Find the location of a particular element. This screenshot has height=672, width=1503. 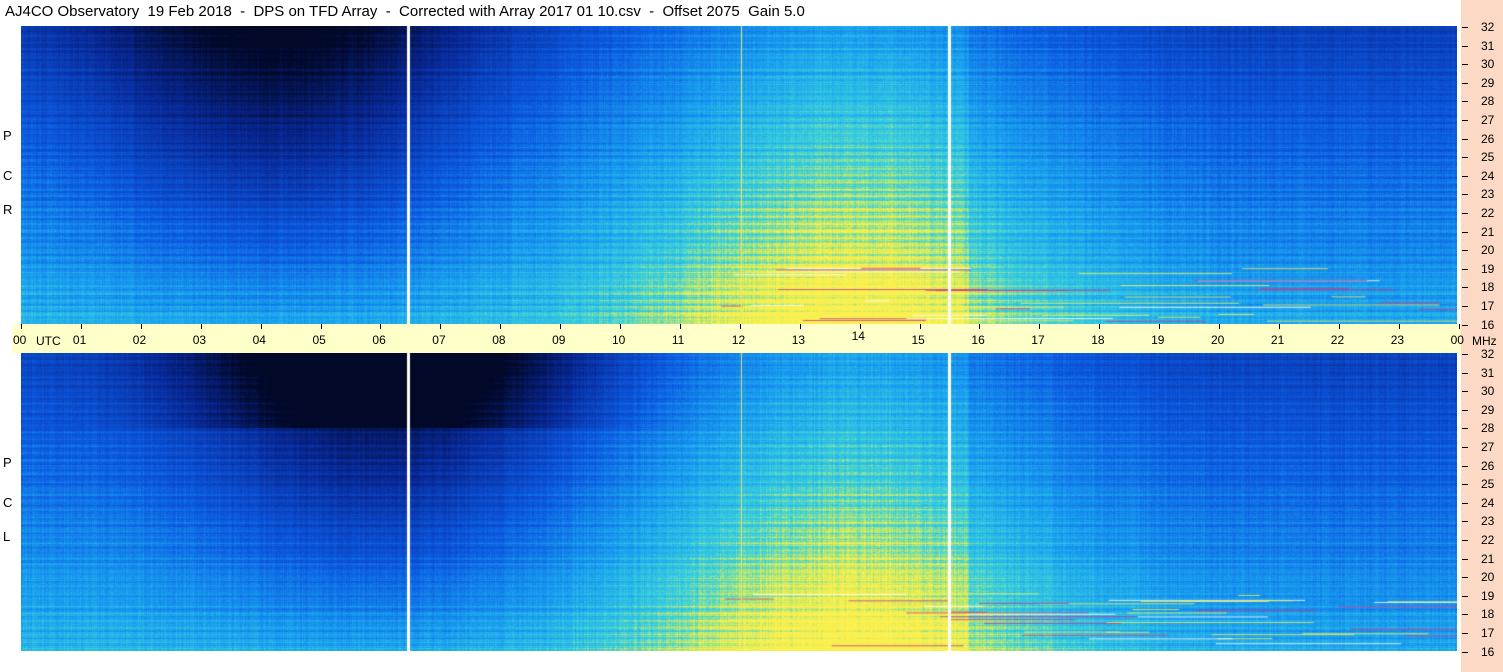

hour-label: 01 is located at coordinates (79, 340).